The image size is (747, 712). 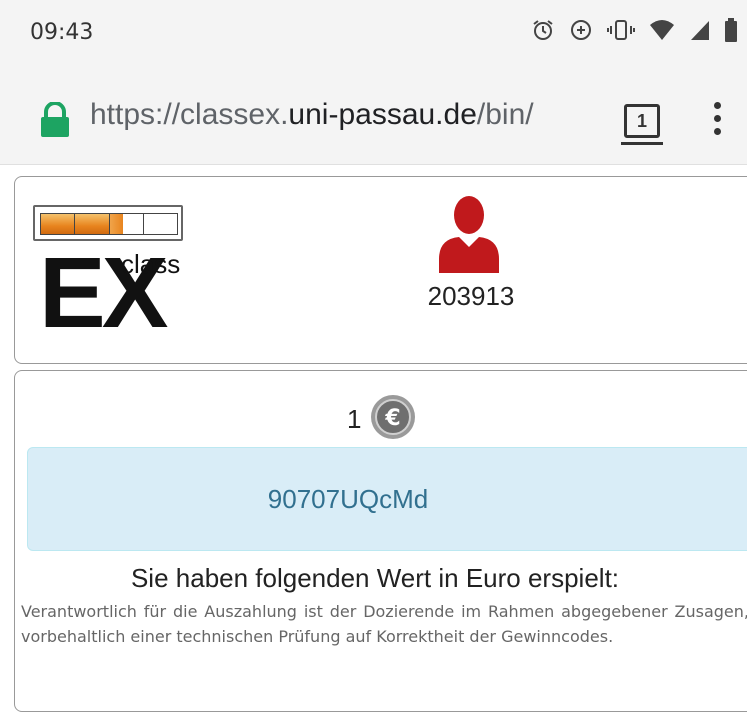 I want to click on vibrate-icon, so click(x=621, y=30).